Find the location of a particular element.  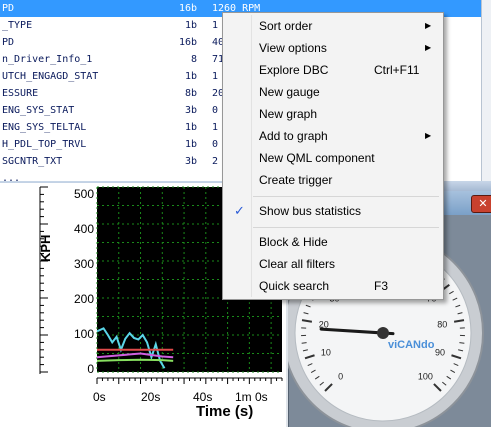

menu-item-add-to-graph: Add to graph ▶ is located at coordinates (333, 136).